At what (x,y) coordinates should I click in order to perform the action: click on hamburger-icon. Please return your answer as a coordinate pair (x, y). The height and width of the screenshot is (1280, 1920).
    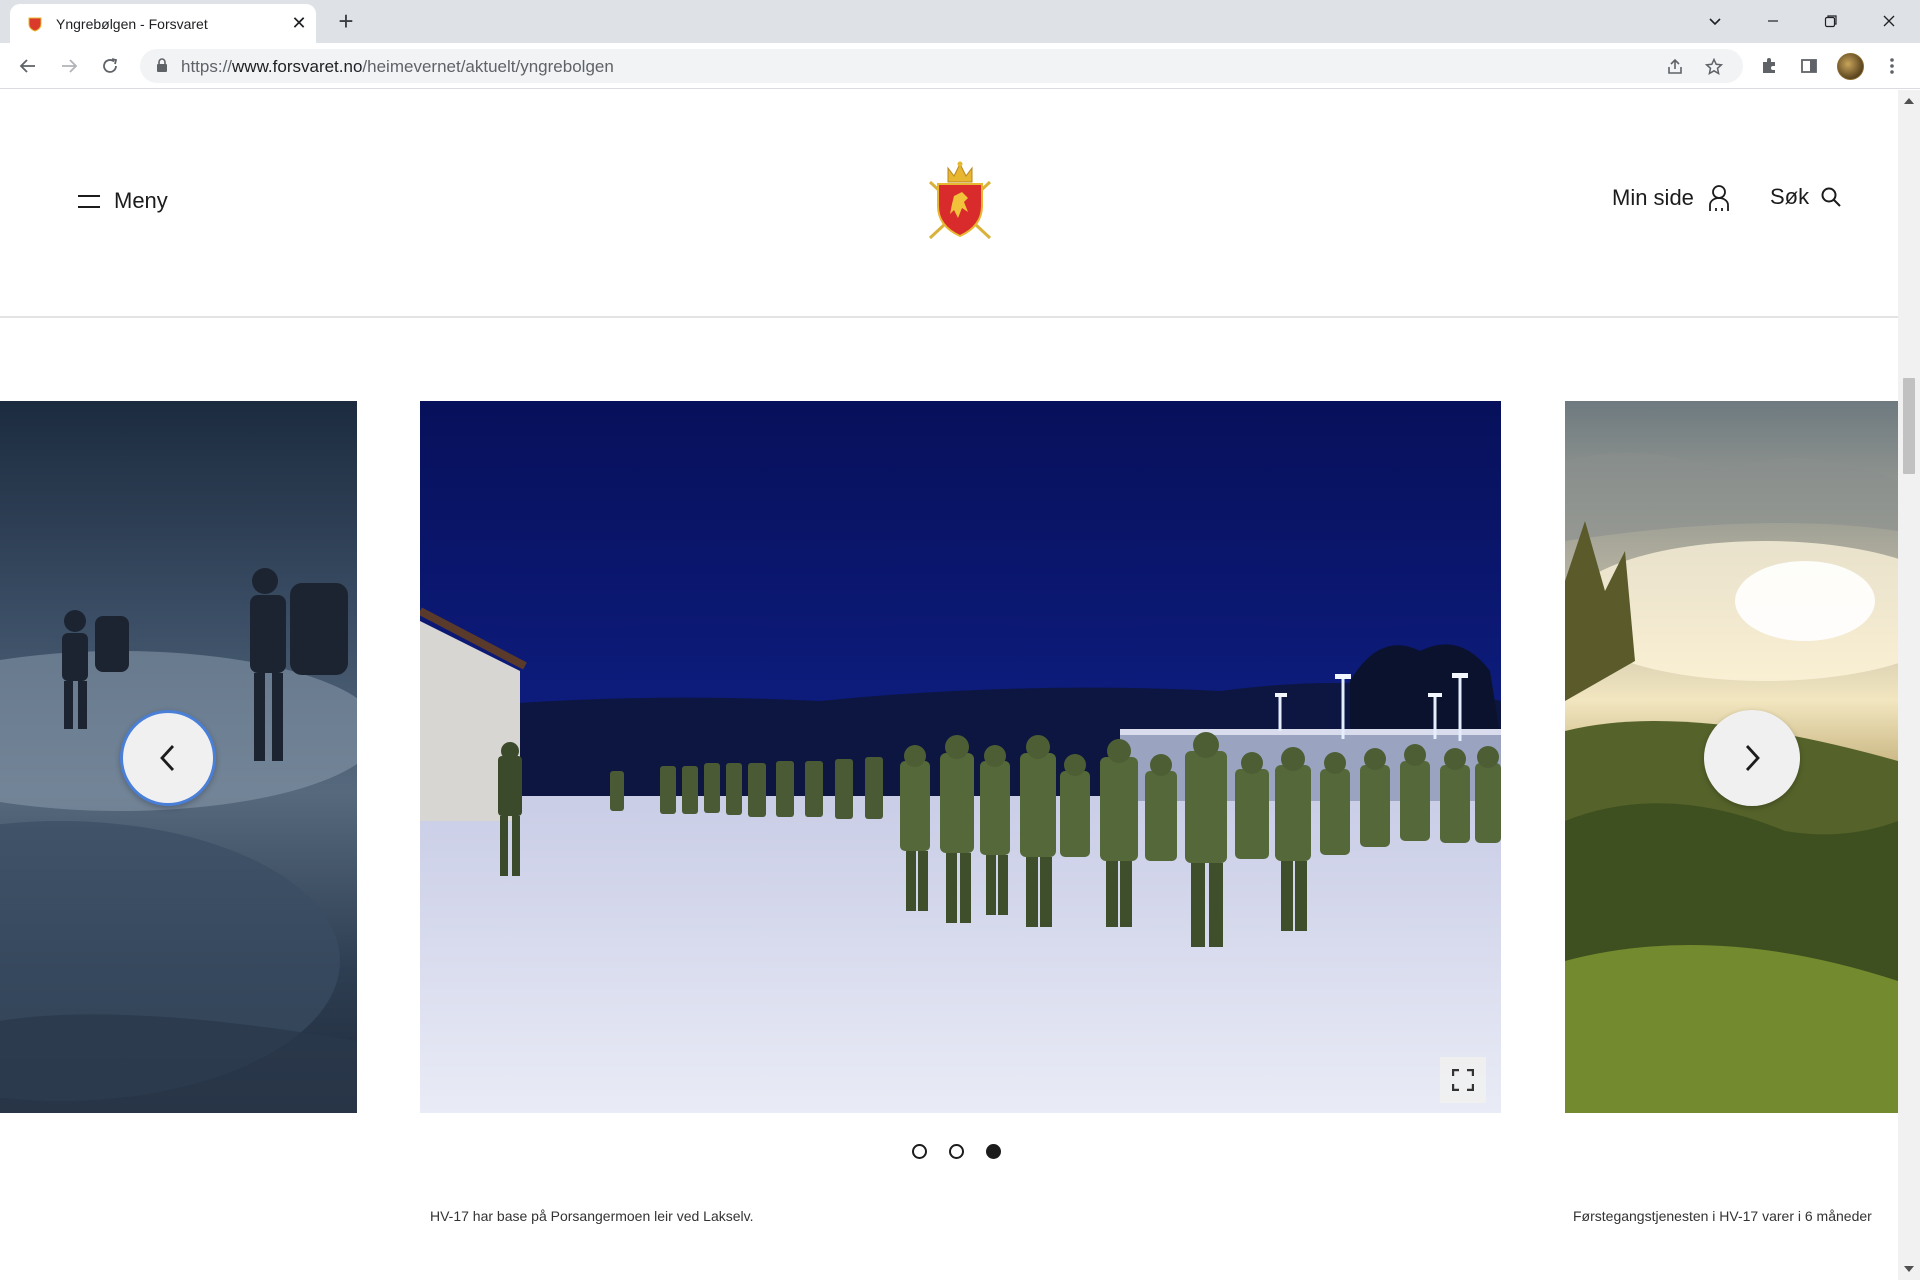
    Looking at the image, I should click on (89, 201).